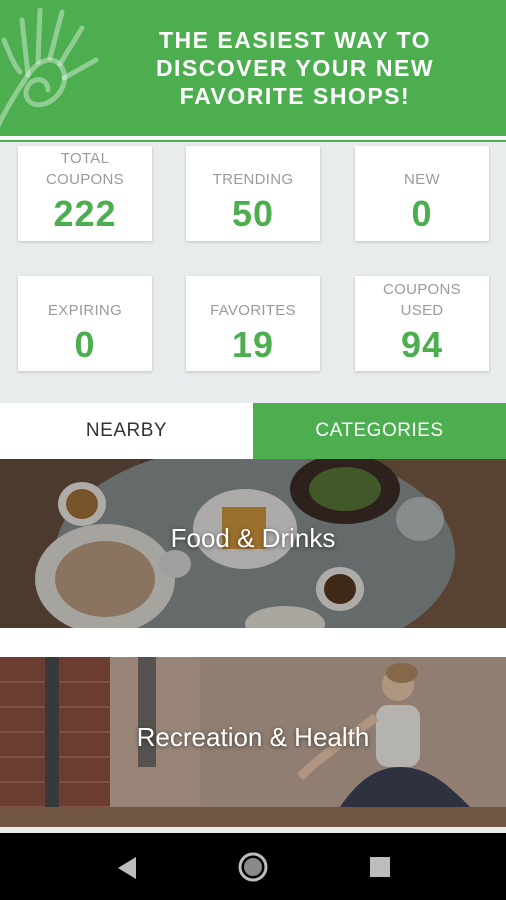 This screenshot has width=506, height=900. Describe the element at coordinates (253, 179) in the screenshot. I see `stat-label: TRENDING` at that location.